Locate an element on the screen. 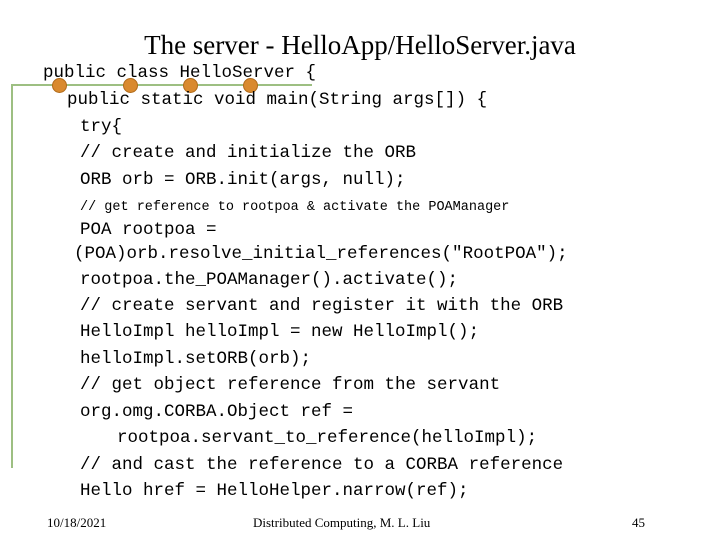 The width and height of the screenshot is (720, 540). code-comment: // create and initialize the ORB is located at coordinates (248, 153).